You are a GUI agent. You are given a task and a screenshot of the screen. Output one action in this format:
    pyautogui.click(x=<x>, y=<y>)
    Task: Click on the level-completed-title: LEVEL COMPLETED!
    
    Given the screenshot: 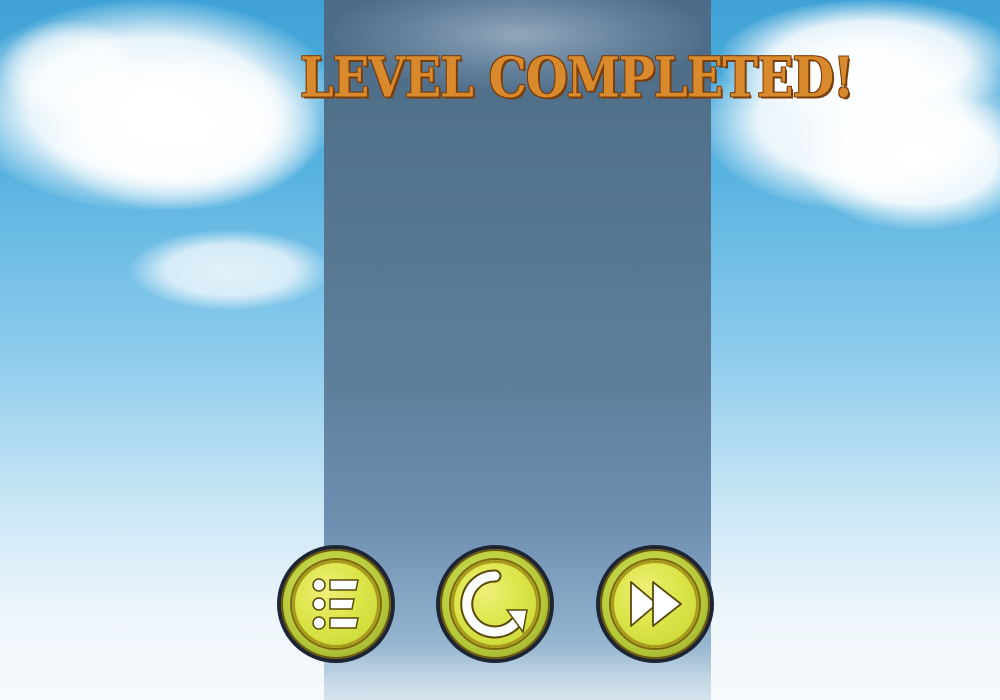 What is the action you would take?
    pyautogui.click(x=577, y=78)
    